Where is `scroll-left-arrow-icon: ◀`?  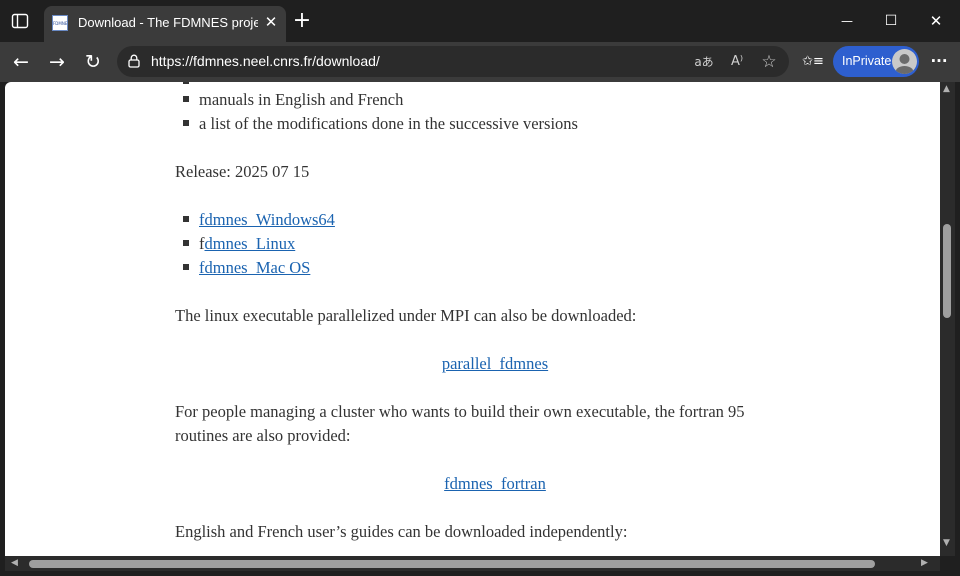 scroll-left-arrow-icon: ◀ is located at coordinates (14, 563).